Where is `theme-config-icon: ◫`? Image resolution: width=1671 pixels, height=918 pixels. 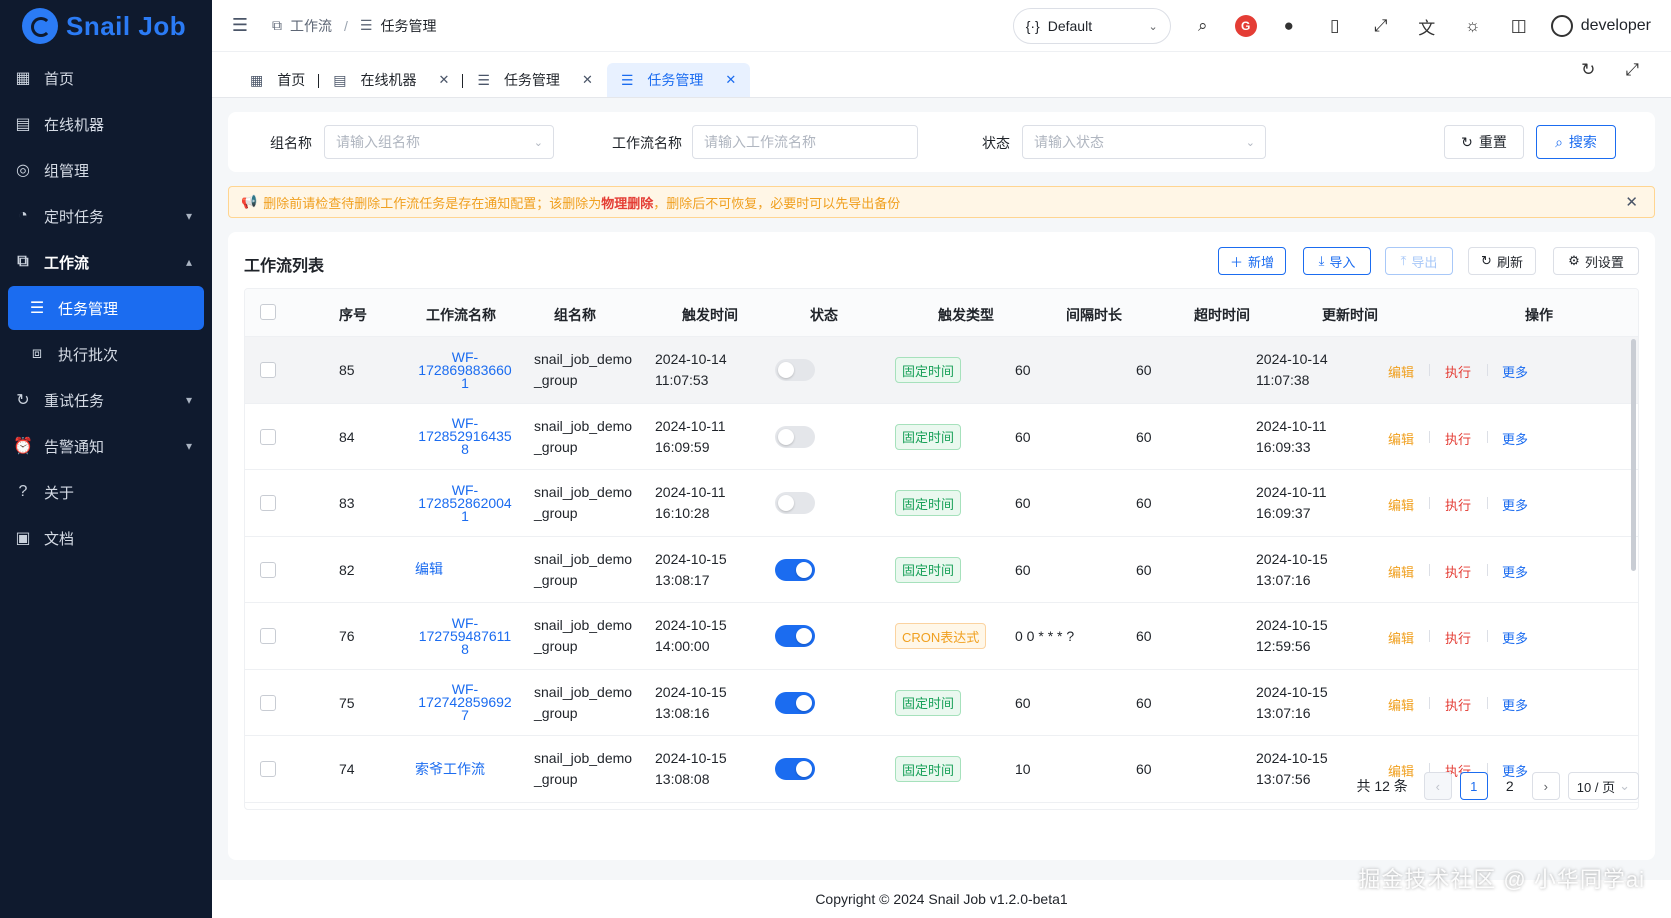 theme-config-icon: ◫ is located at coordinates (1519, 26).